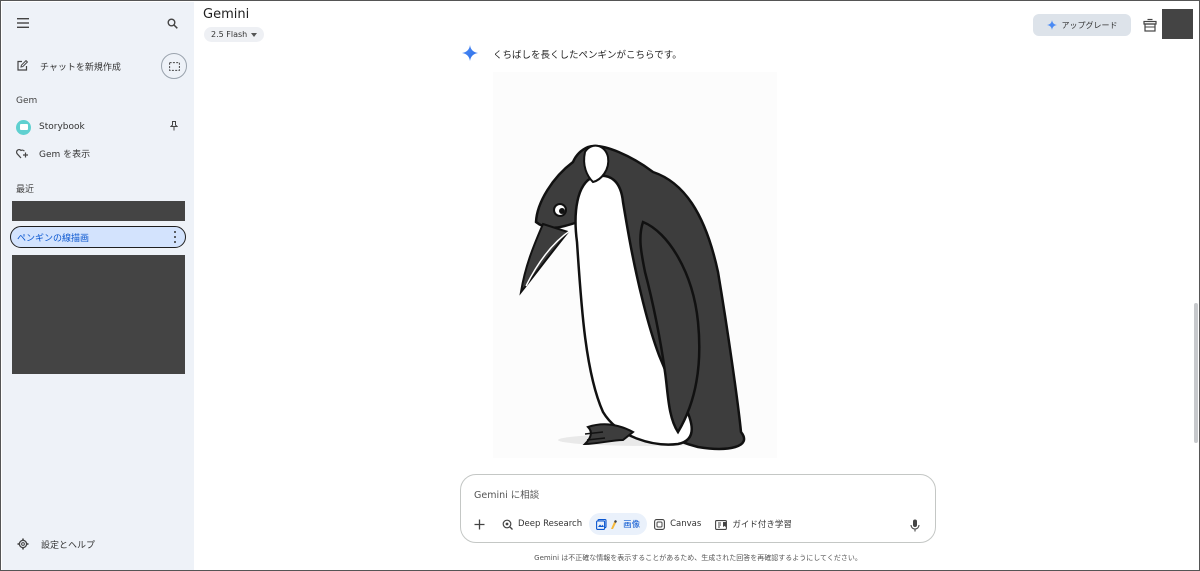 The image size is (1200, 571). What do you see at coordinates (25, 190) in the screenshot?
I see `recent-section-label: 最近` at bounding box center [25, 190].